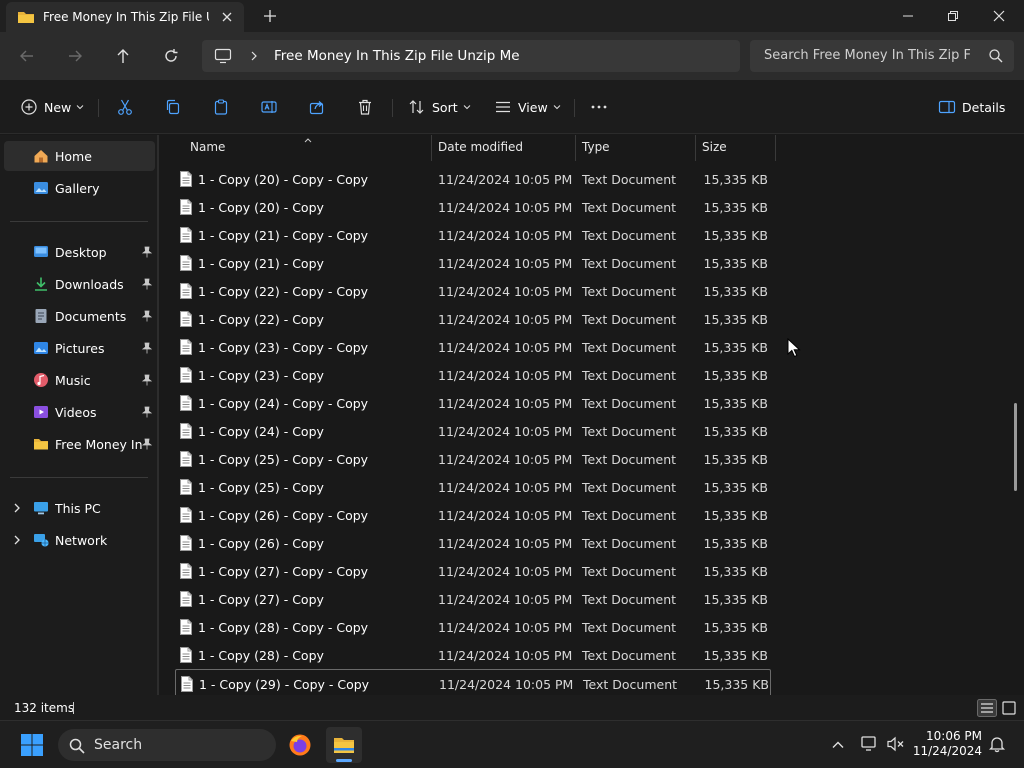 Image resolution: width=1024 pixels, height=768 pixels. Describe the element at coordinates (953, 16) in the screenshot. I see `restore-icon` at that location.